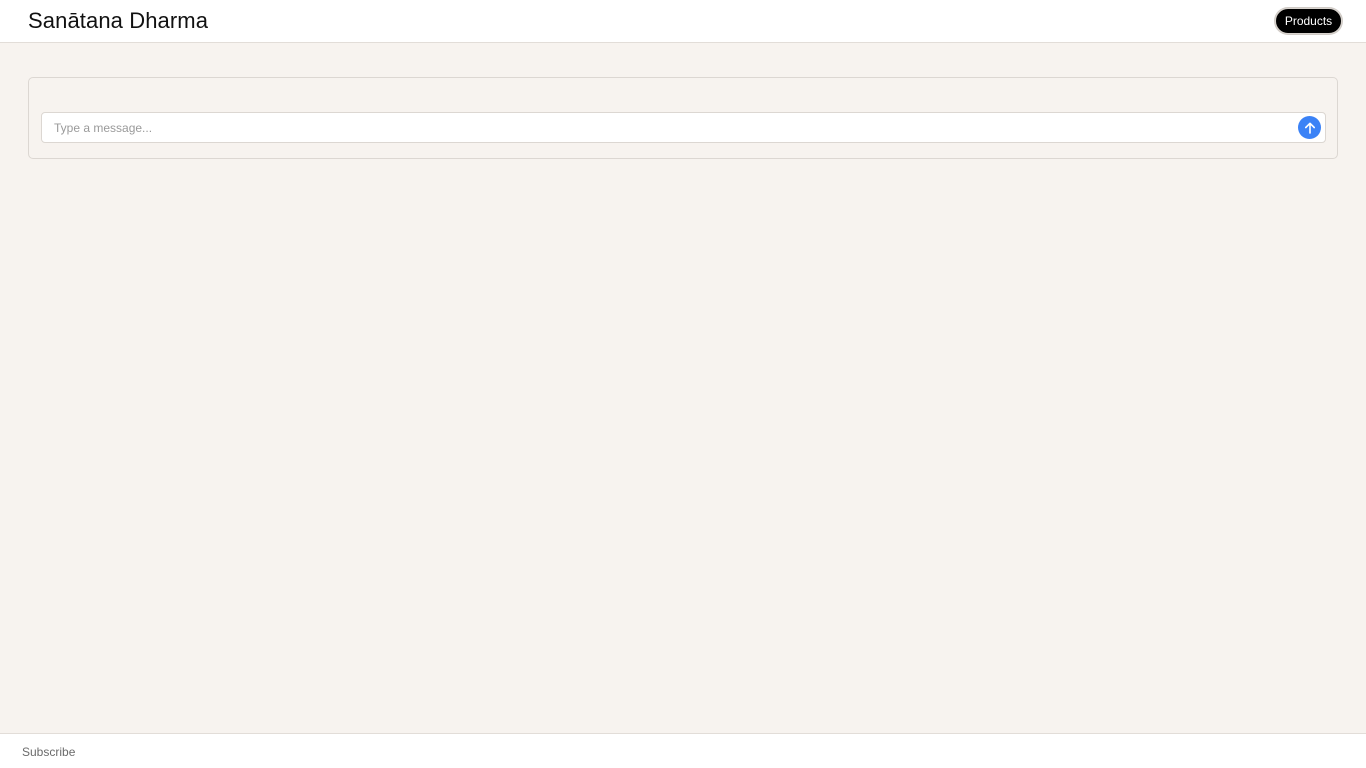 The image size is (1366, 768). I want to click on message-input, so click(667, 127).